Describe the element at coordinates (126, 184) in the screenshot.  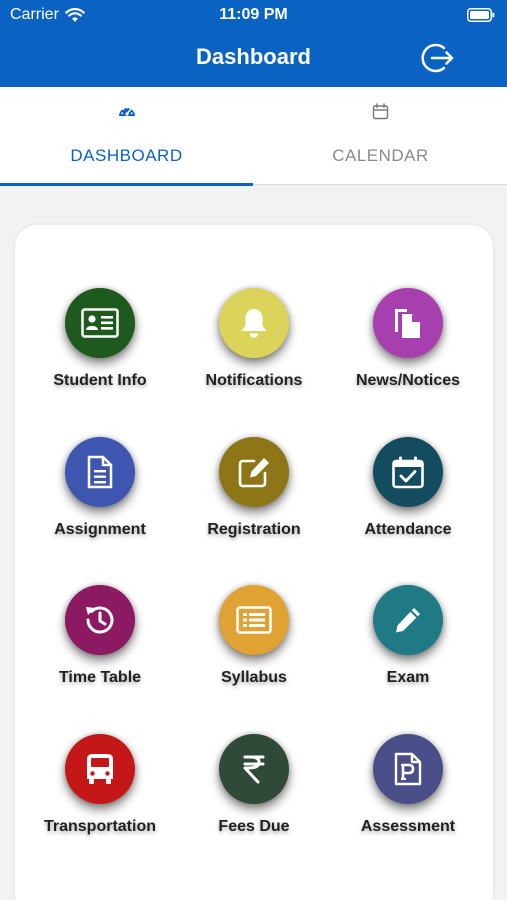
I see `active-tab-indicator` at that location.